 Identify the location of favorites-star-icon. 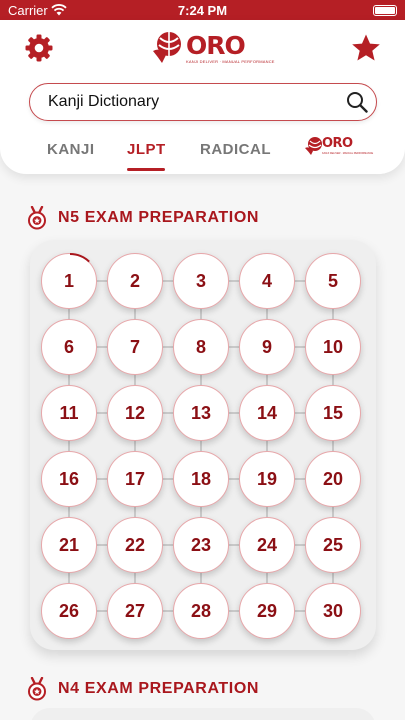
(366, 48).